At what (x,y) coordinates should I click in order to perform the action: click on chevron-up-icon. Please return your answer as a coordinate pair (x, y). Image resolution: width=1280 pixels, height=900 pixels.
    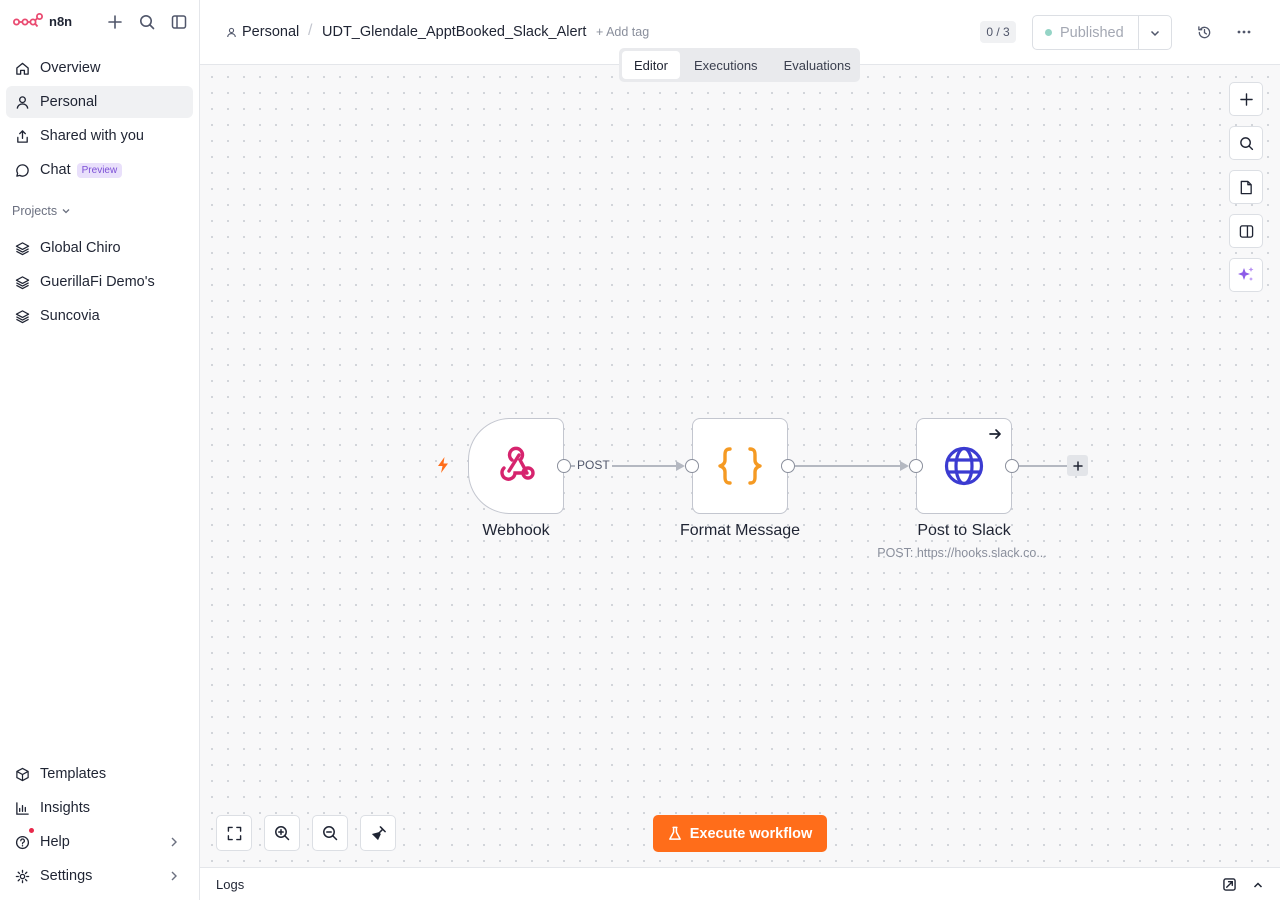
    Looking at the image, I should click on (1258, 885).